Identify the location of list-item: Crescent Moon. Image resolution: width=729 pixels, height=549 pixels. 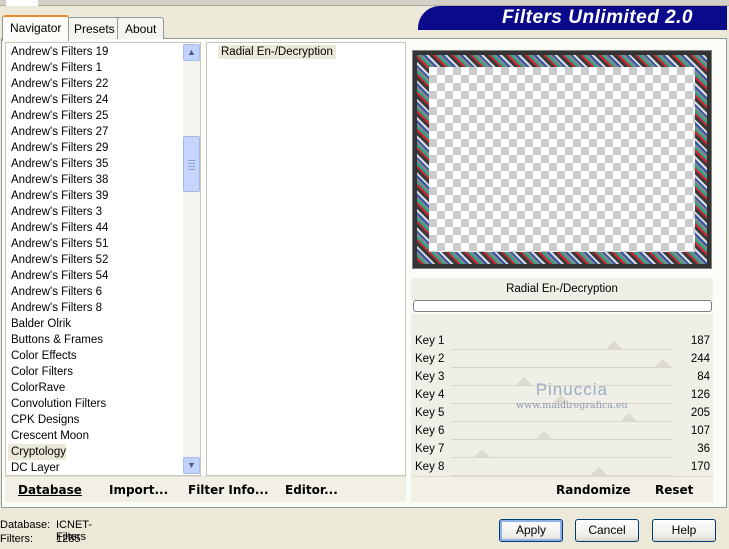
(103, 436).